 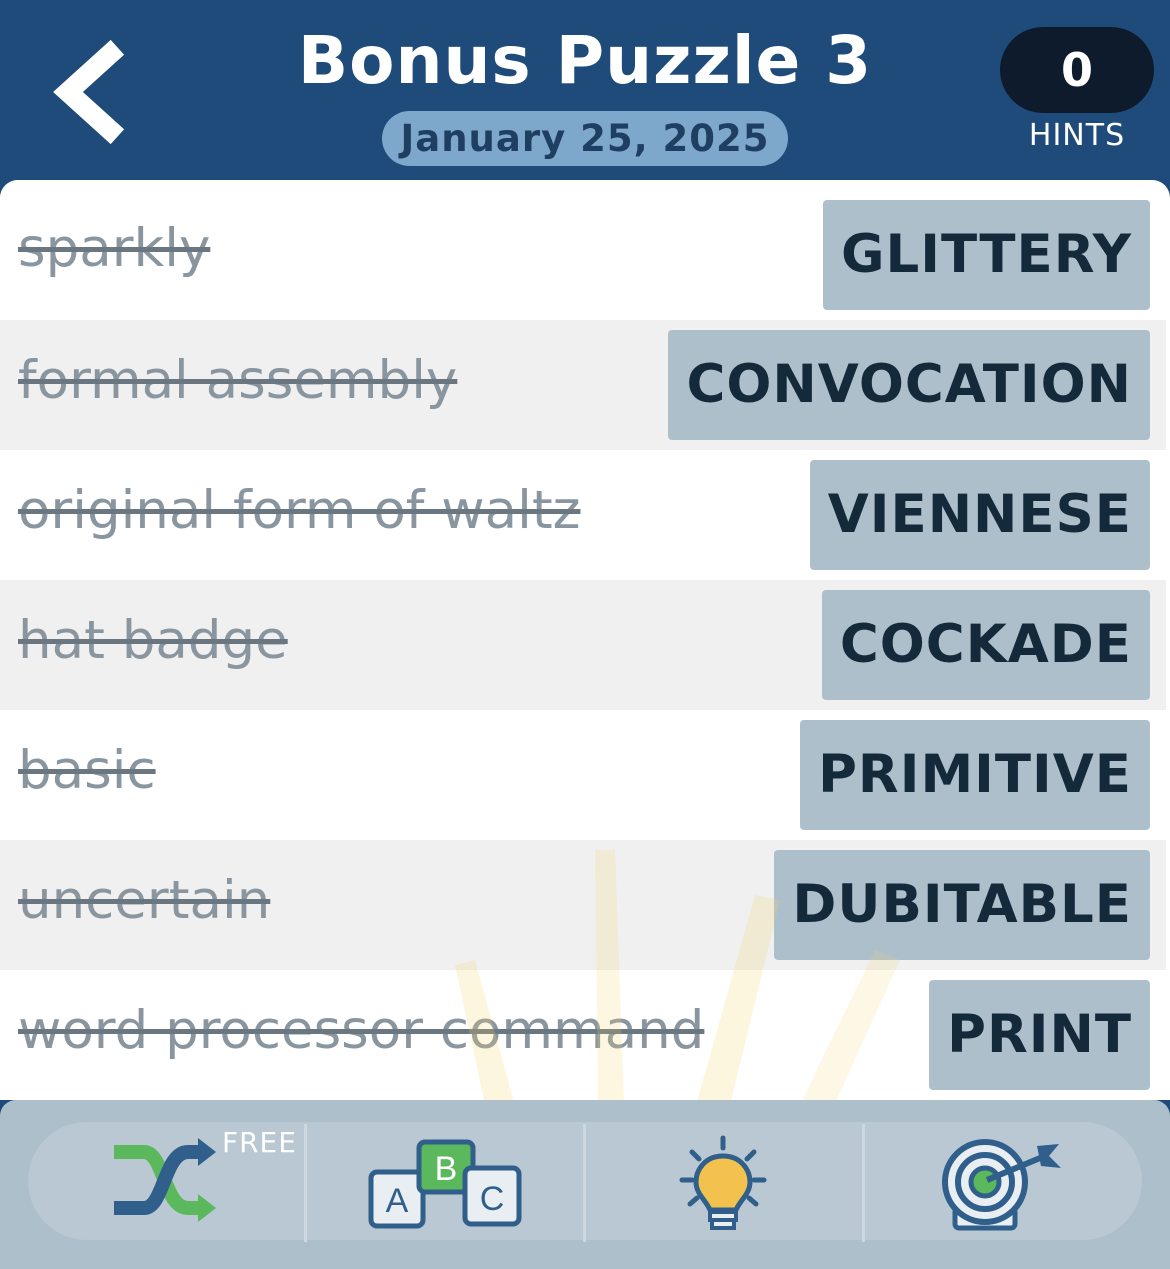 What do you see at coordinates (259, 1142) in the screenshot?
I see `free-badge: FREE` at bounding box center [259, 1142].